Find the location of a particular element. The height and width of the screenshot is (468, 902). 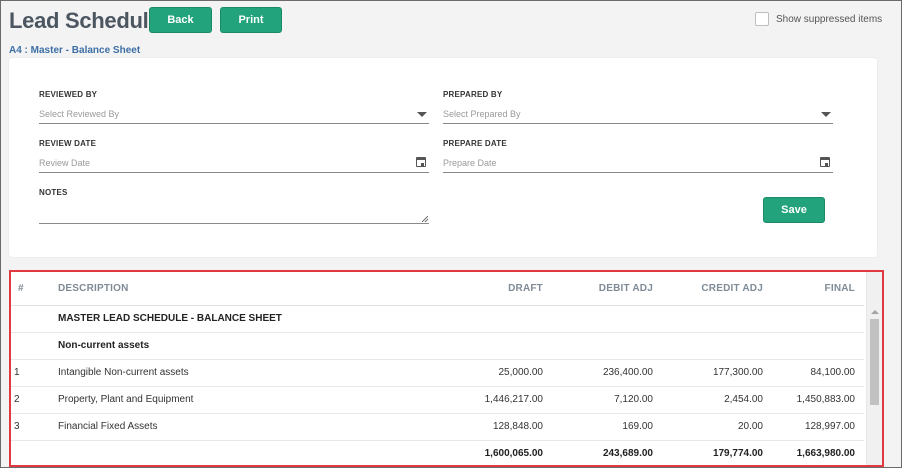

prepare-date-field: PREPARE DATE Prepare Date is located at coordinates (638, 156).